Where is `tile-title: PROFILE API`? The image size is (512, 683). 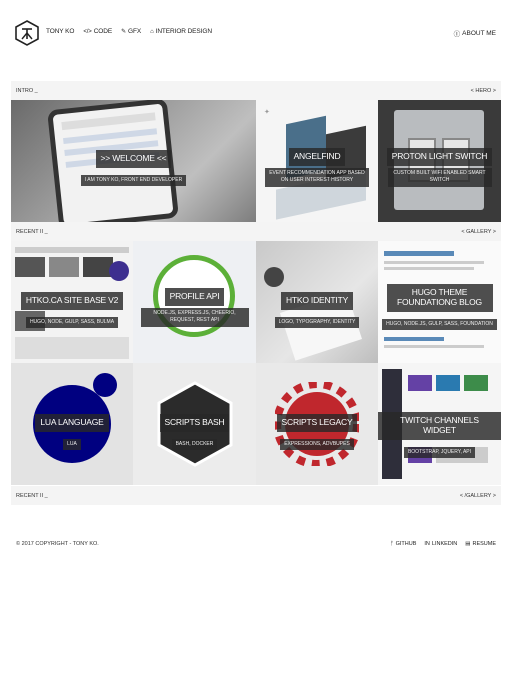
tile-title: PROFILE API is located at coordinates (194, 297).